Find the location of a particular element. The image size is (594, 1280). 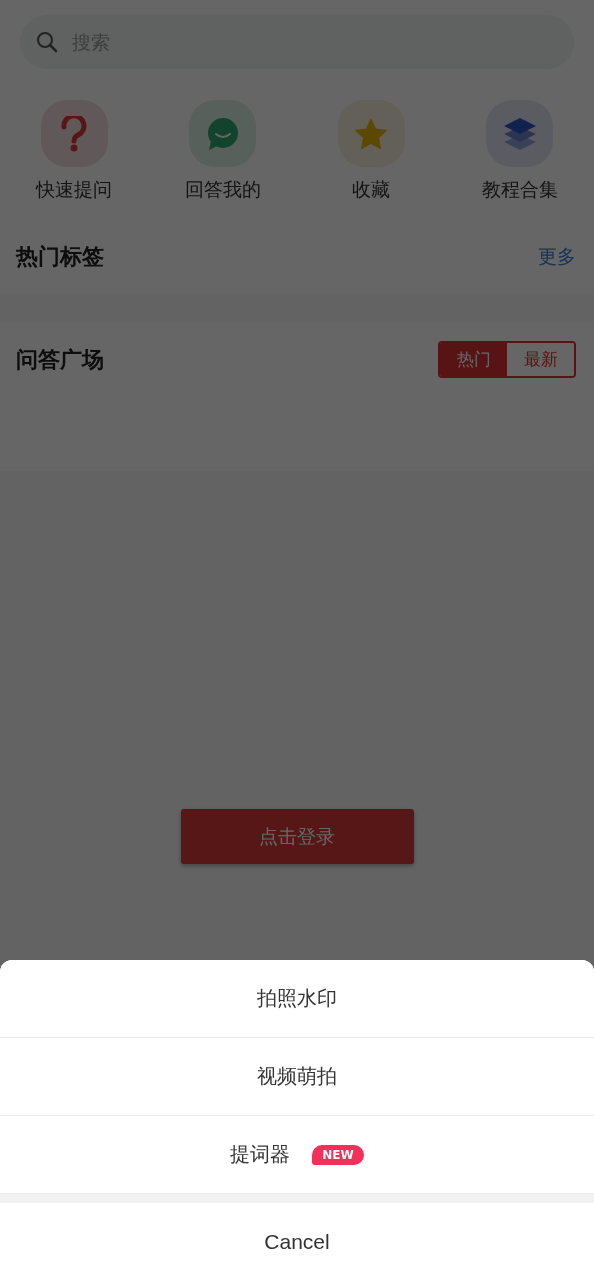

shortcut-label: 回答我的 is located at coordinates (222, 189).